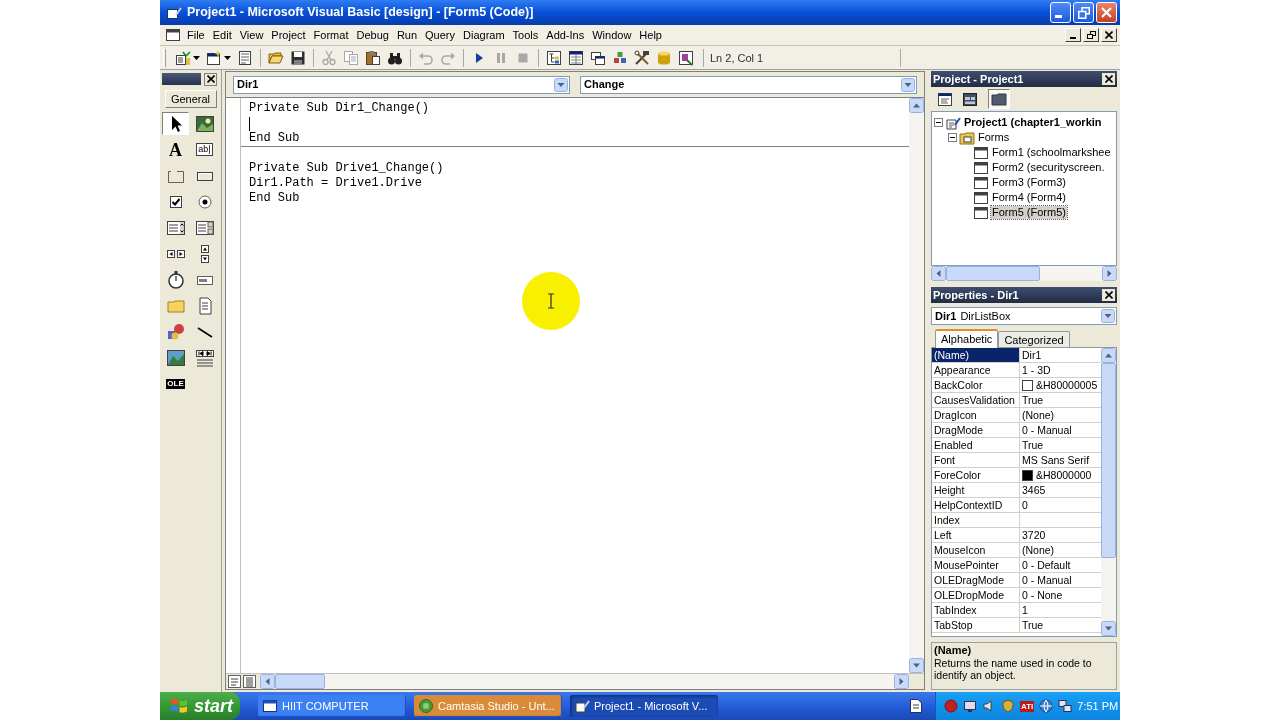 The image size is (1280, 720). I want to click on stacked-windows-icon, so click(598, 57).